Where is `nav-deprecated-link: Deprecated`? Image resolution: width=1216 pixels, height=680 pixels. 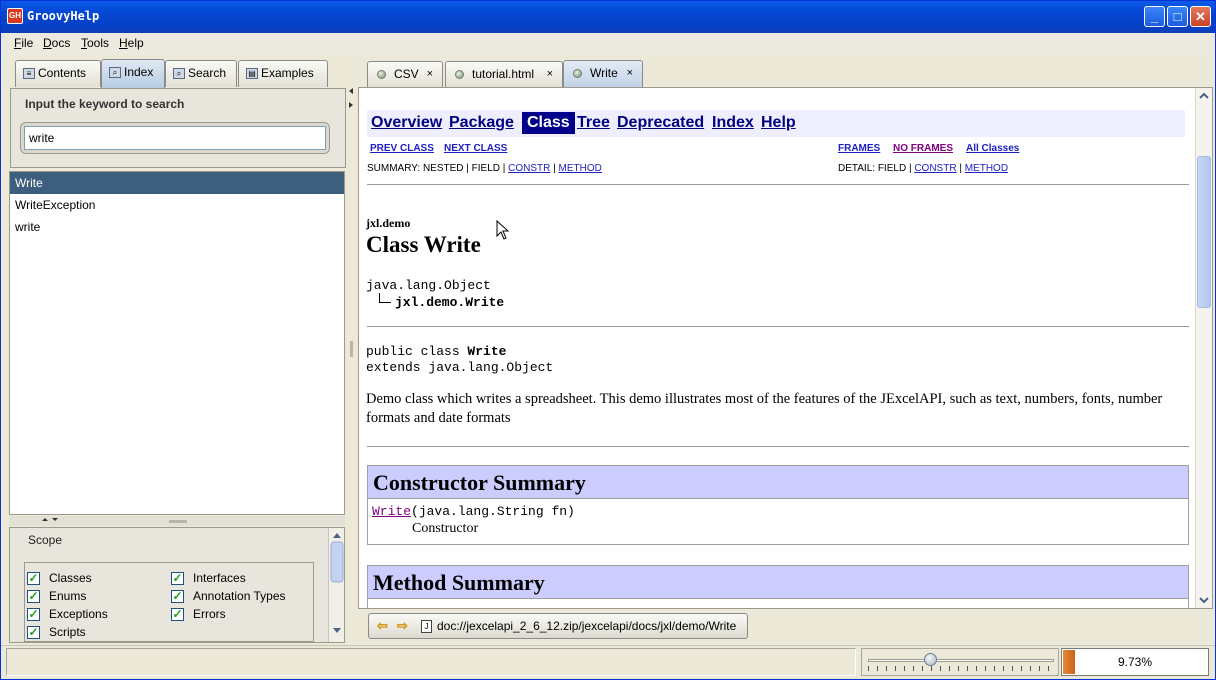
nav-deprecated-link: Deprecated is located at coordinates (660, 123).